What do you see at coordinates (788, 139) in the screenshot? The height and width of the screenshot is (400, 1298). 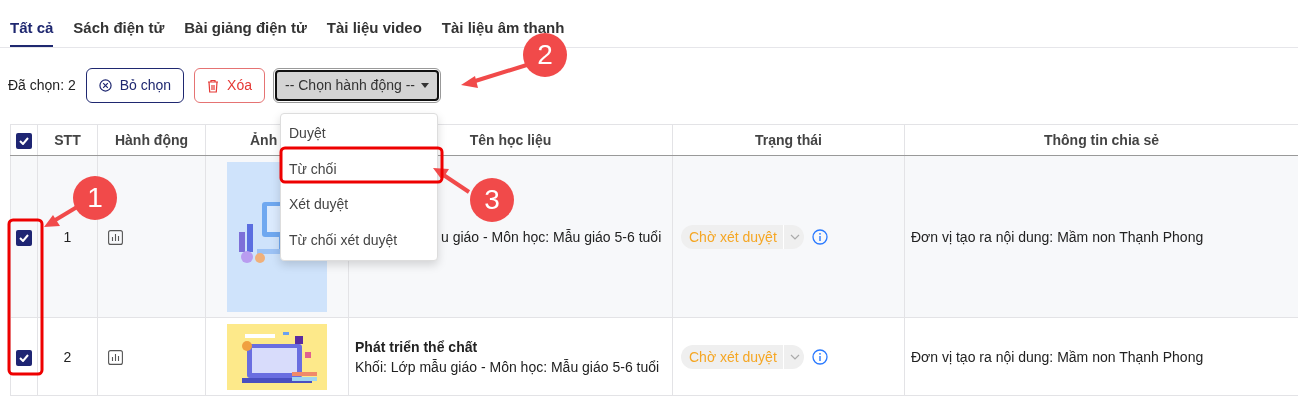 I see `column-header: Trạng thái` at bounding box center [788, 139].